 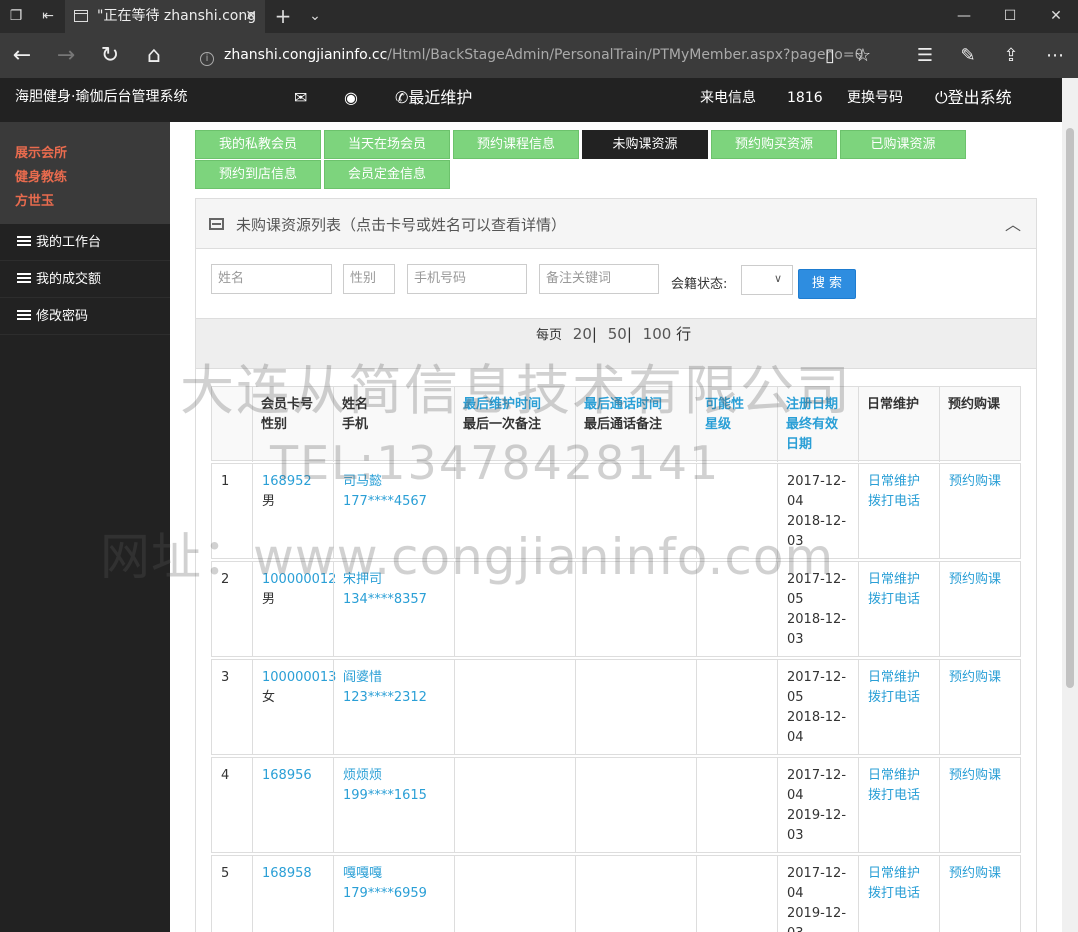 What do you see at coordinates (251, 16) in the screenshot?
I see `tab-close-icon: ✕` at bounding box center [251, 16].